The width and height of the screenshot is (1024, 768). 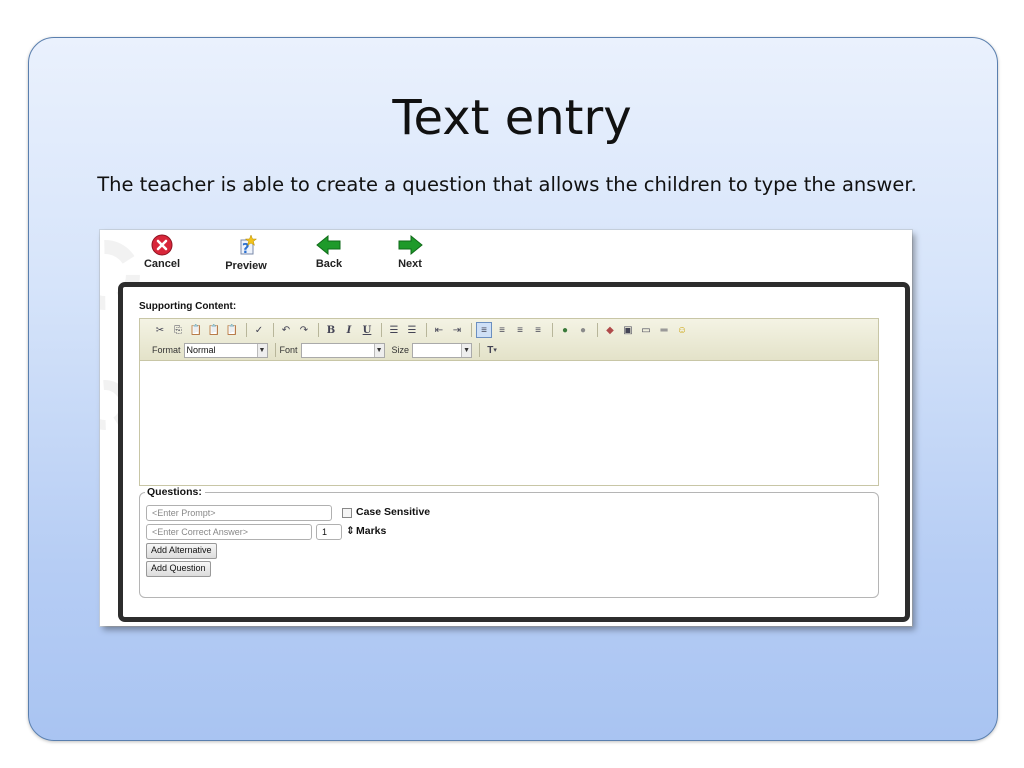 What do you see at coordinates (288, 350) in the screenshot?
I see `font-label: Font` at bounding box center [288, 350].